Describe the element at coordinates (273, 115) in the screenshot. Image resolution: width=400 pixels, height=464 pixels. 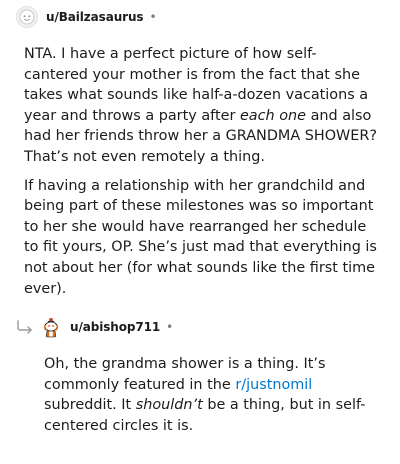
I see `emphasized-text: each one` at that location.